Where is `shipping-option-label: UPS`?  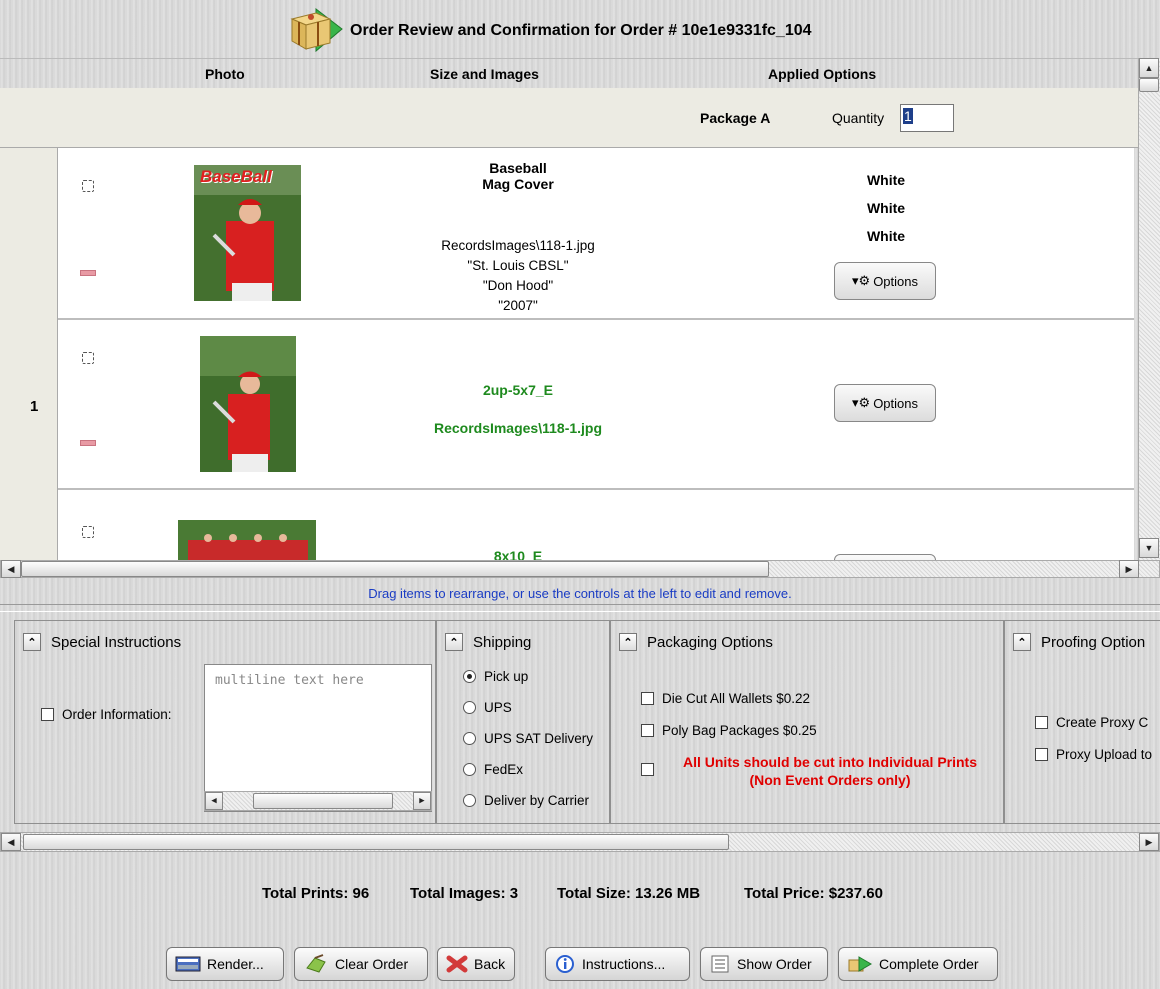 shipping-option-label: UPS is located at coordinates (498, 707).